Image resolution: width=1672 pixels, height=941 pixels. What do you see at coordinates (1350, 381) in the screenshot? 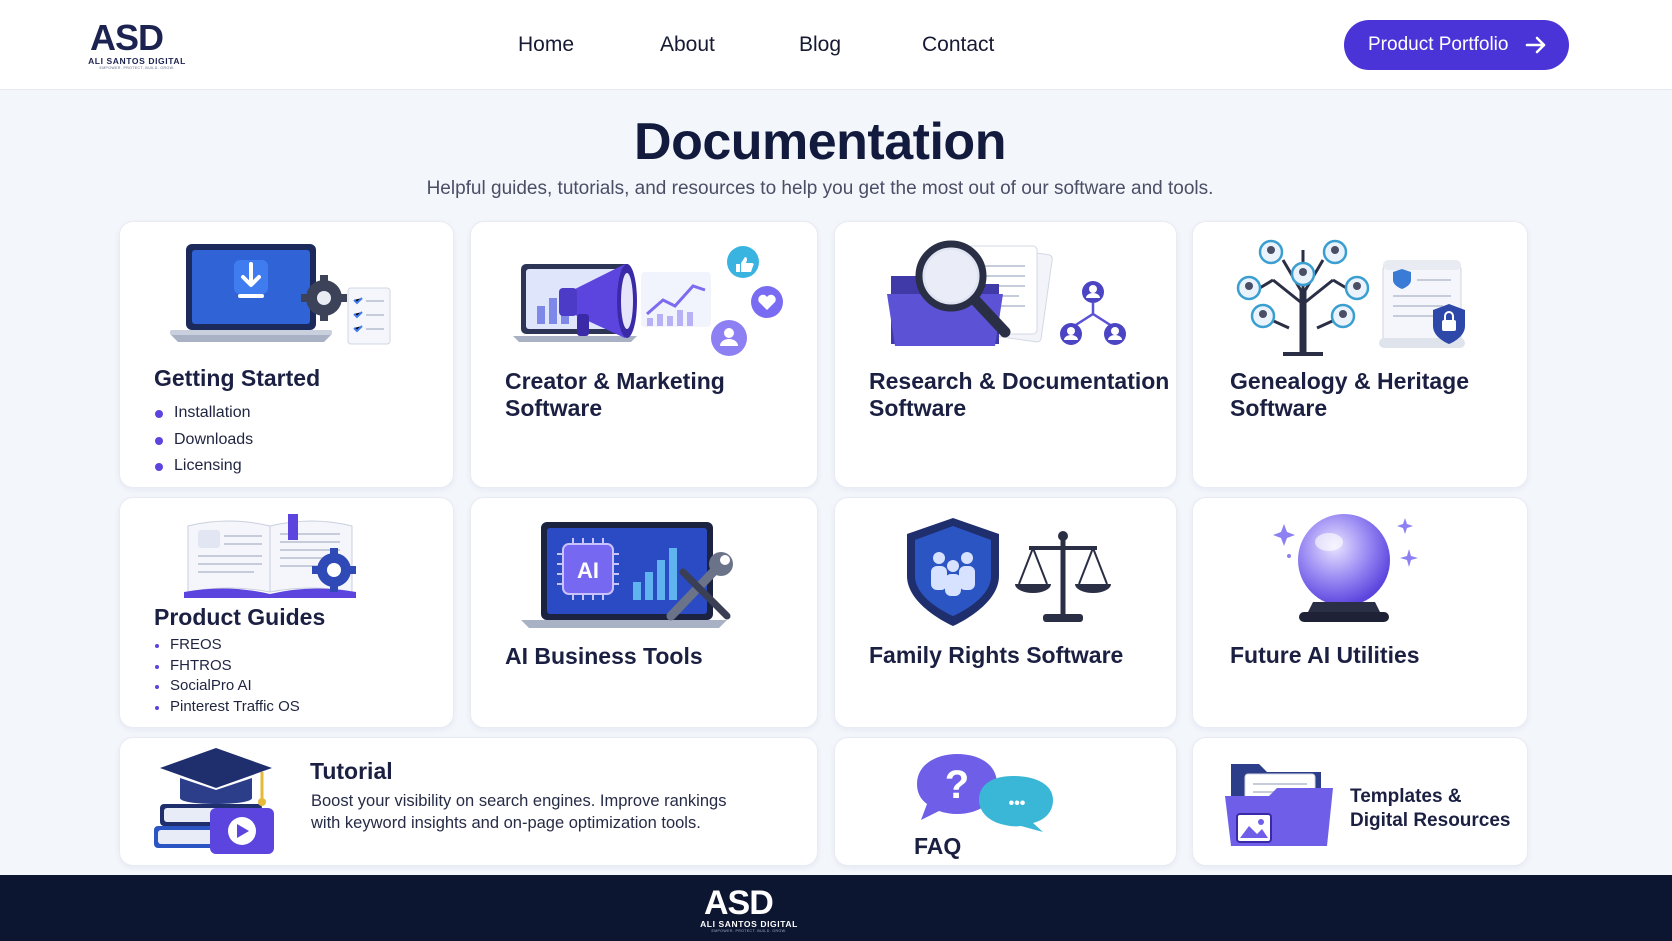
I see `card-title-line-1: Genealogy & Heritage` at bounding box center [1350, 381].